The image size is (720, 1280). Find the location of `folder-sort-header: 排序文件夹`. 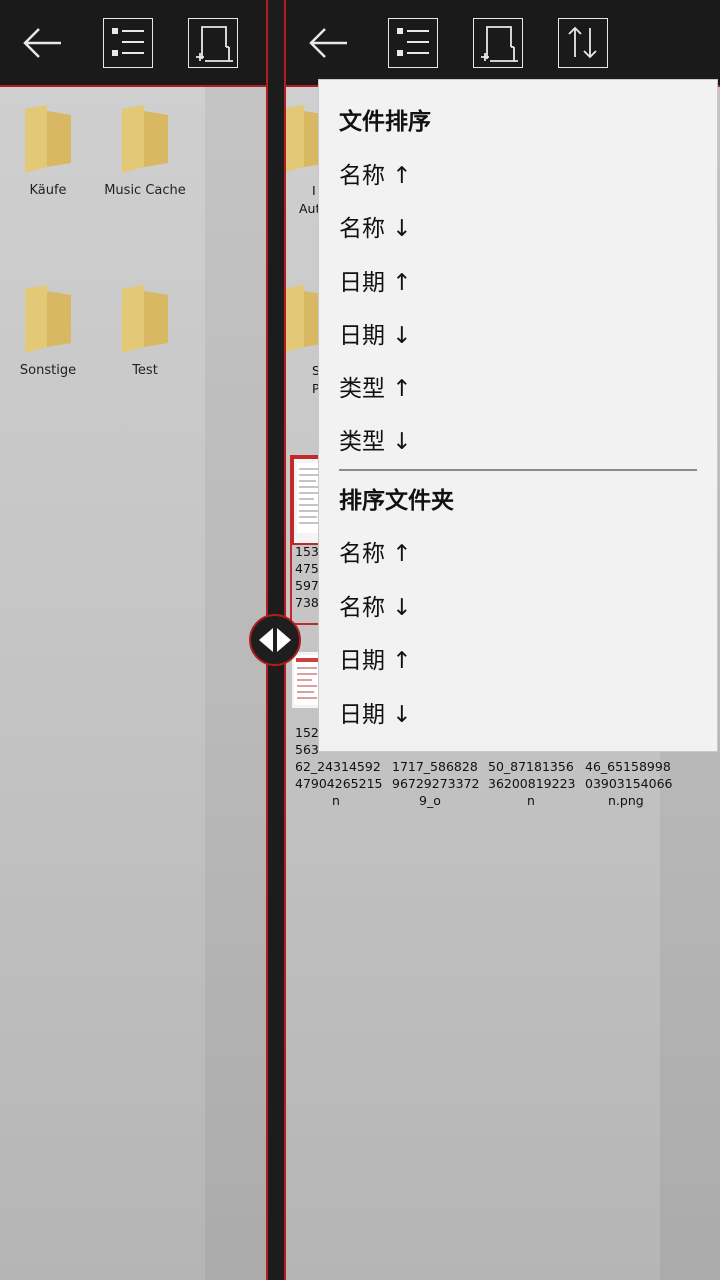

folder-sort-header: 排序文件夹 is located at coordinates (396, 501).